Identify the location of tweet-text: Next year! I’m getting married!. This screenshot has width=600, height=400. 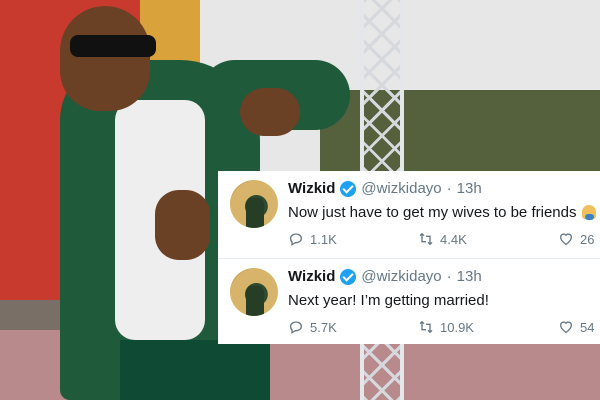
(388, 300).